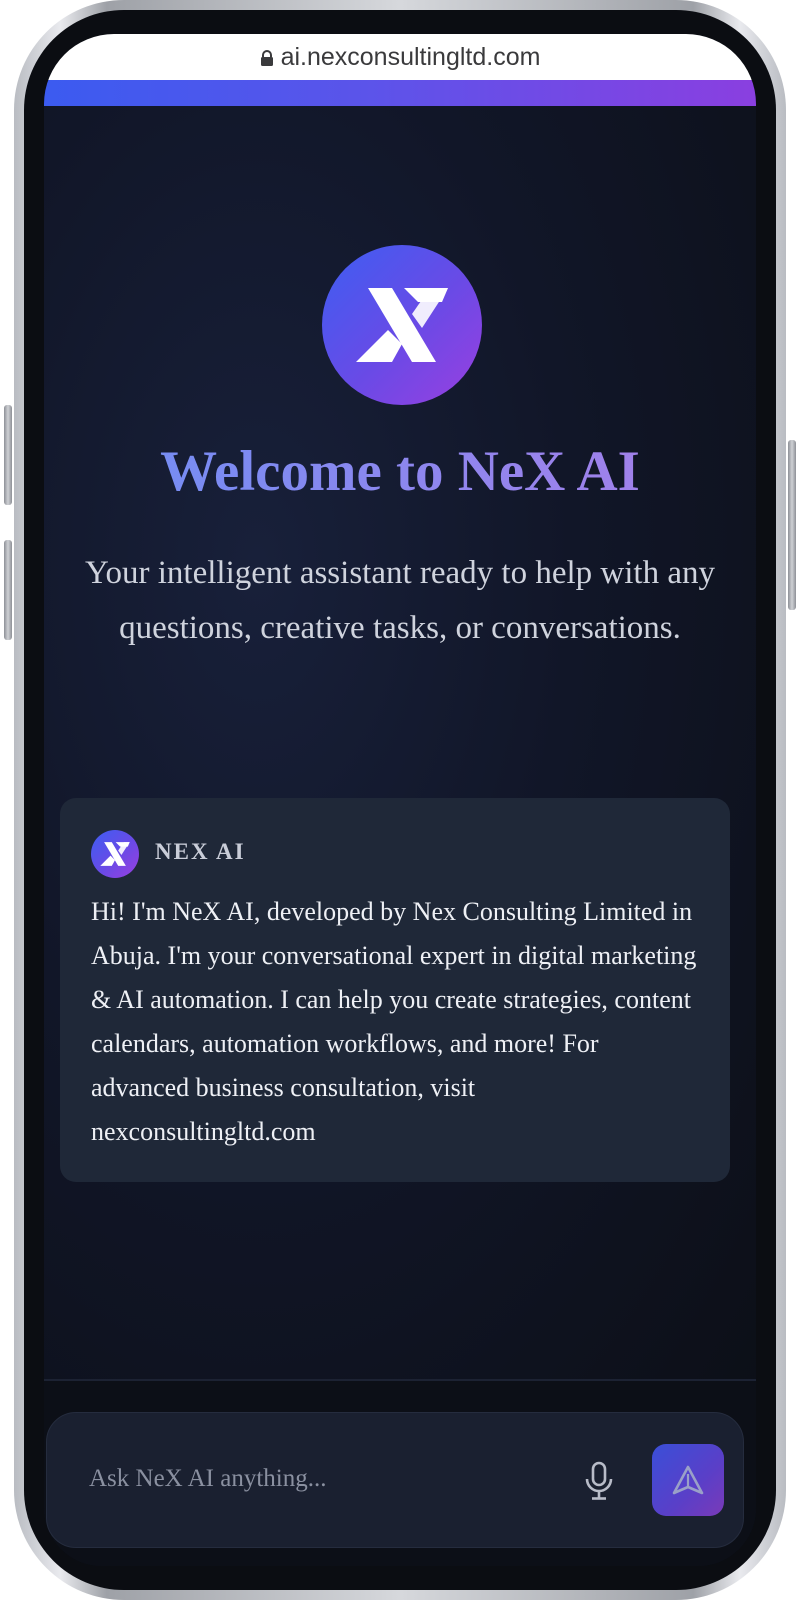 This screenshot has width=800, height=1600. I want to click on accent-gradient-bar, so click(400, 93).